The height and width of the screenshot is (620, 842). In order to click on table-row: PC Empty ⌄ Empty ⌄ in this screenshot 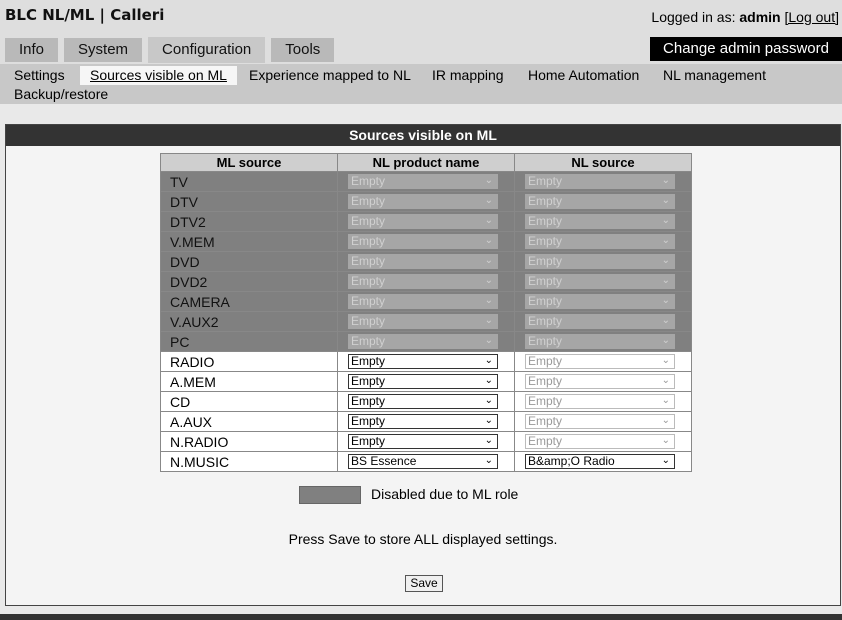, I will do `click(426, 341)`.